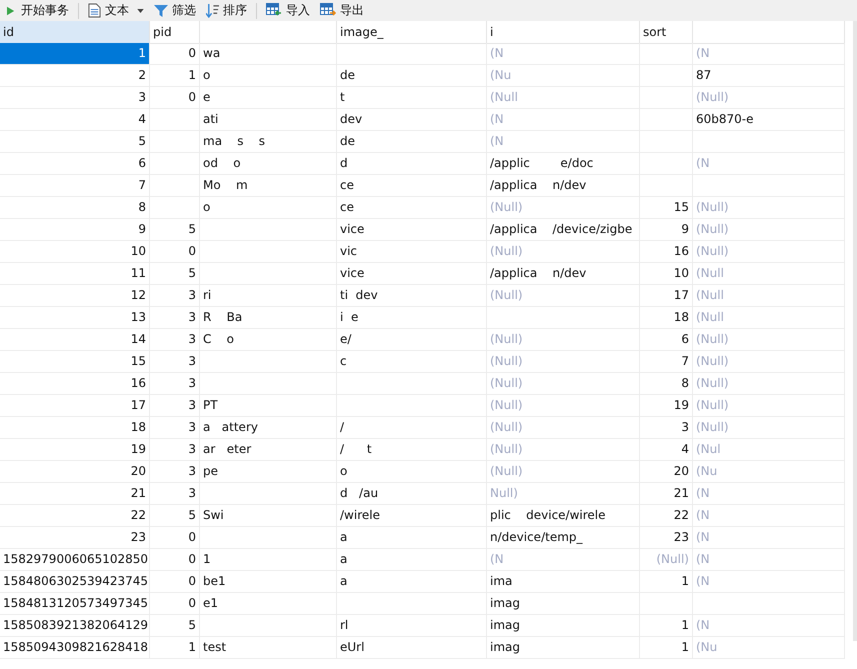 The image size is (857, 669). Describe the element at coordinates (342, 10) in the screenshot. I see `toolbar-button: 导出` at that location.